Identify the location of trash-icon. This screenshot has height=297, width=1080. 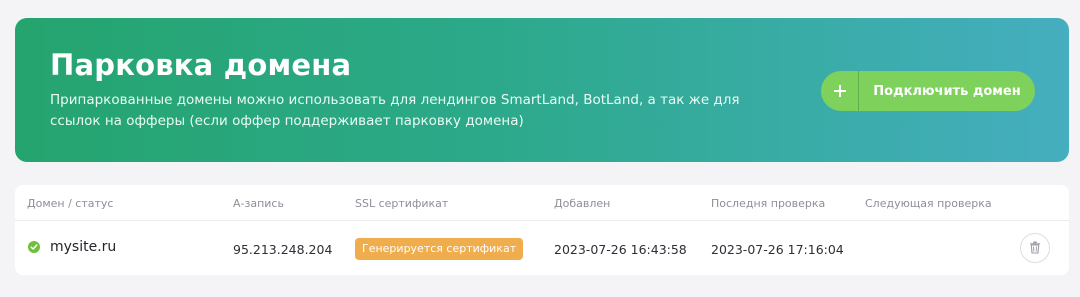
(1035, 248).